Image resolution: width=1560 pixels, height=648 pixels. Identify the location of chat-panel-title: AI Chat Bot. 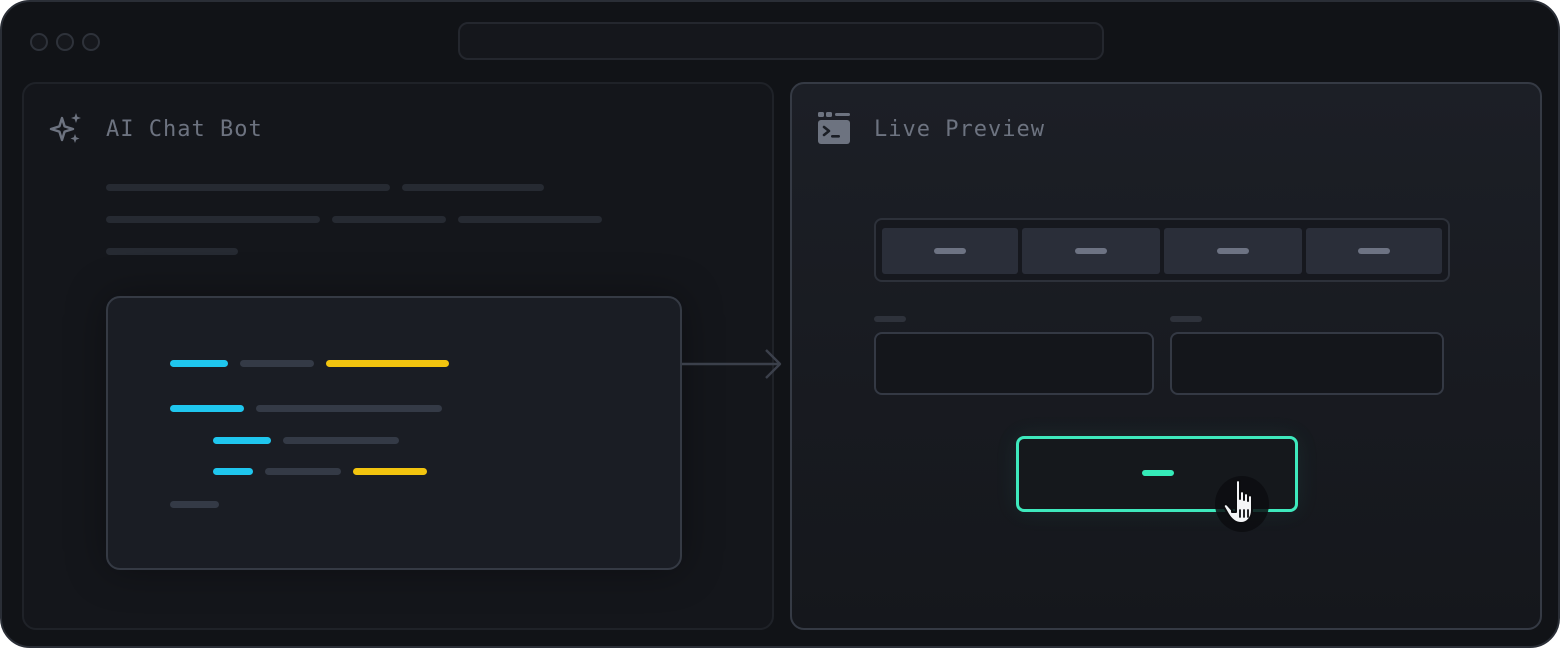
(184, 129).